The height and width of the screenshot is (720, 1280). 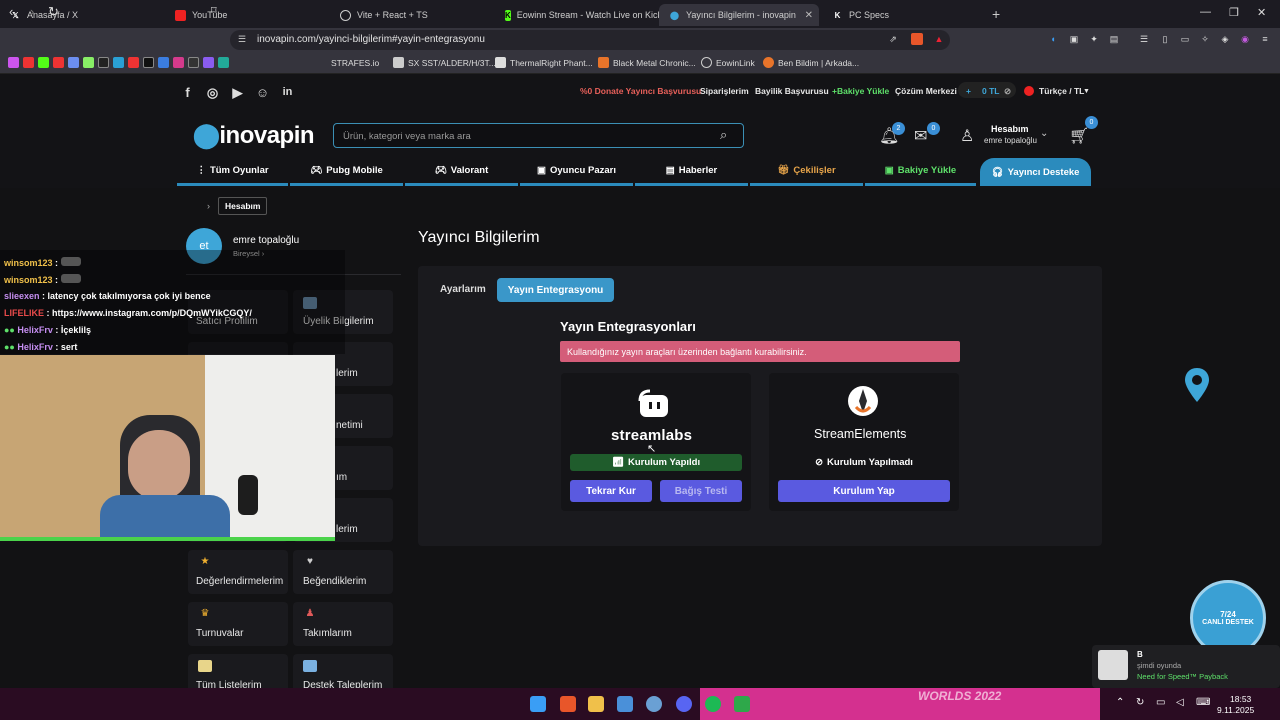 I want to click on discord-icon, so click(x=684, y=704).